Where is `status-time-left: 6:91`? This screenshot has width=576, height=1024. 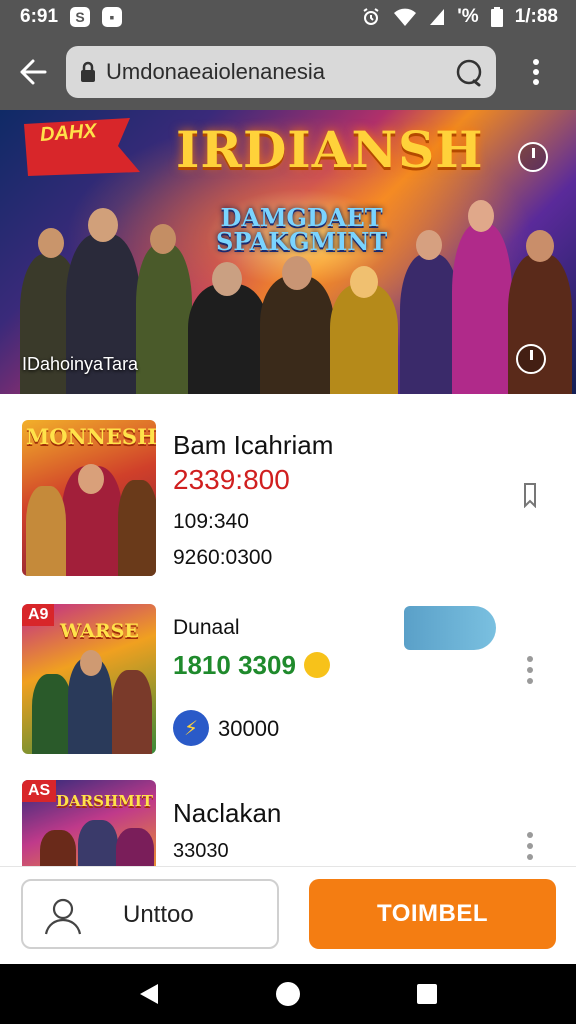
status-time-left: 6:91 is located at coordinates (39, 16).